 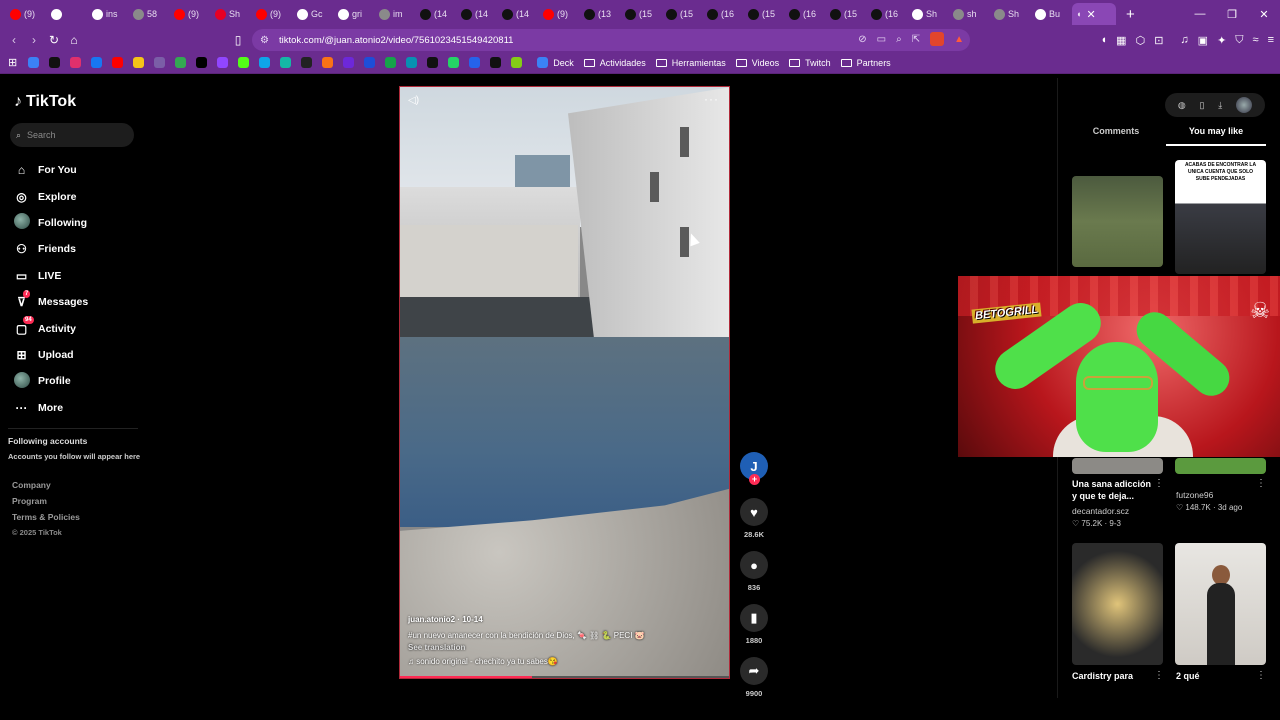 What do you see at coordinates (1194, 495) in the screenshot?
I see `card-author: futzone96` at bounding box center [1194, 495].